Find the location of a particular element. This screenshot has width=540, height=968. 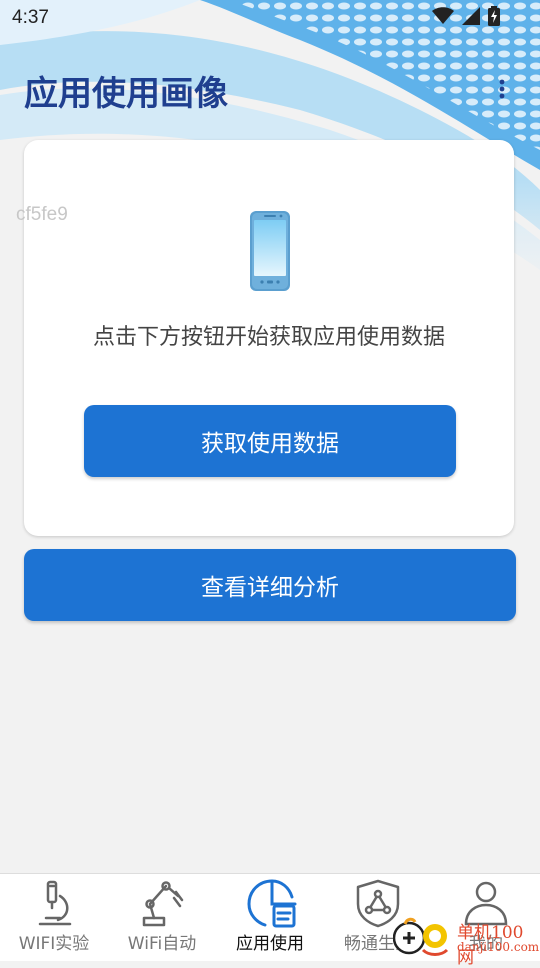

view-detailed-analysis-label: 查看详细分析 is located at coordinates (270, 588).